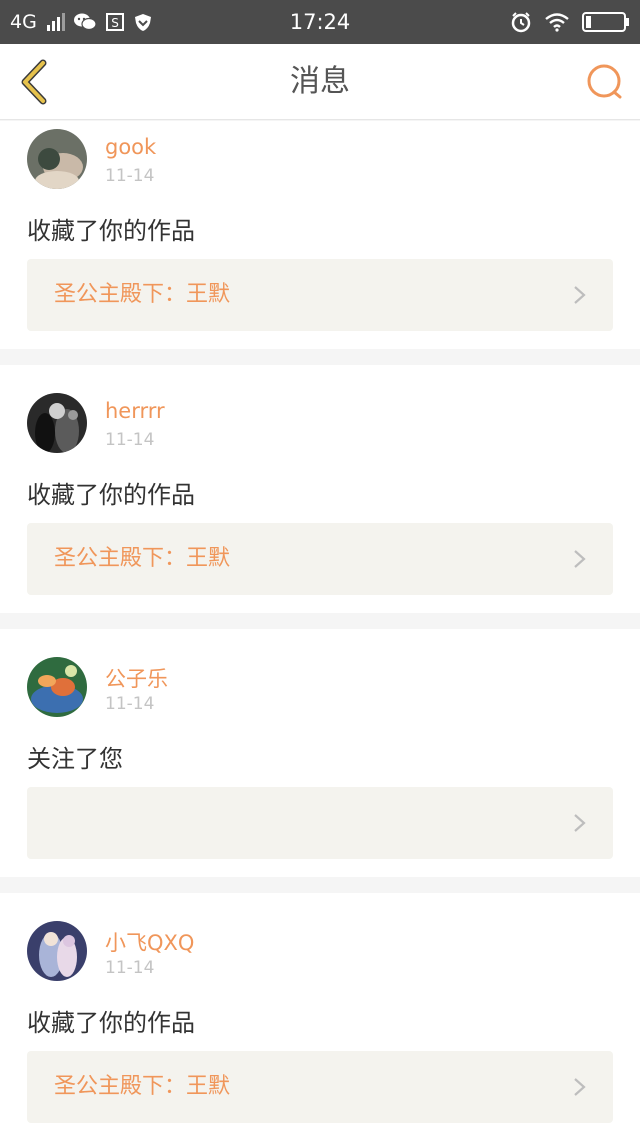 The height and width of the screenshot is (1138, 640). I want to click on wifi-icon, so click(557, 22).